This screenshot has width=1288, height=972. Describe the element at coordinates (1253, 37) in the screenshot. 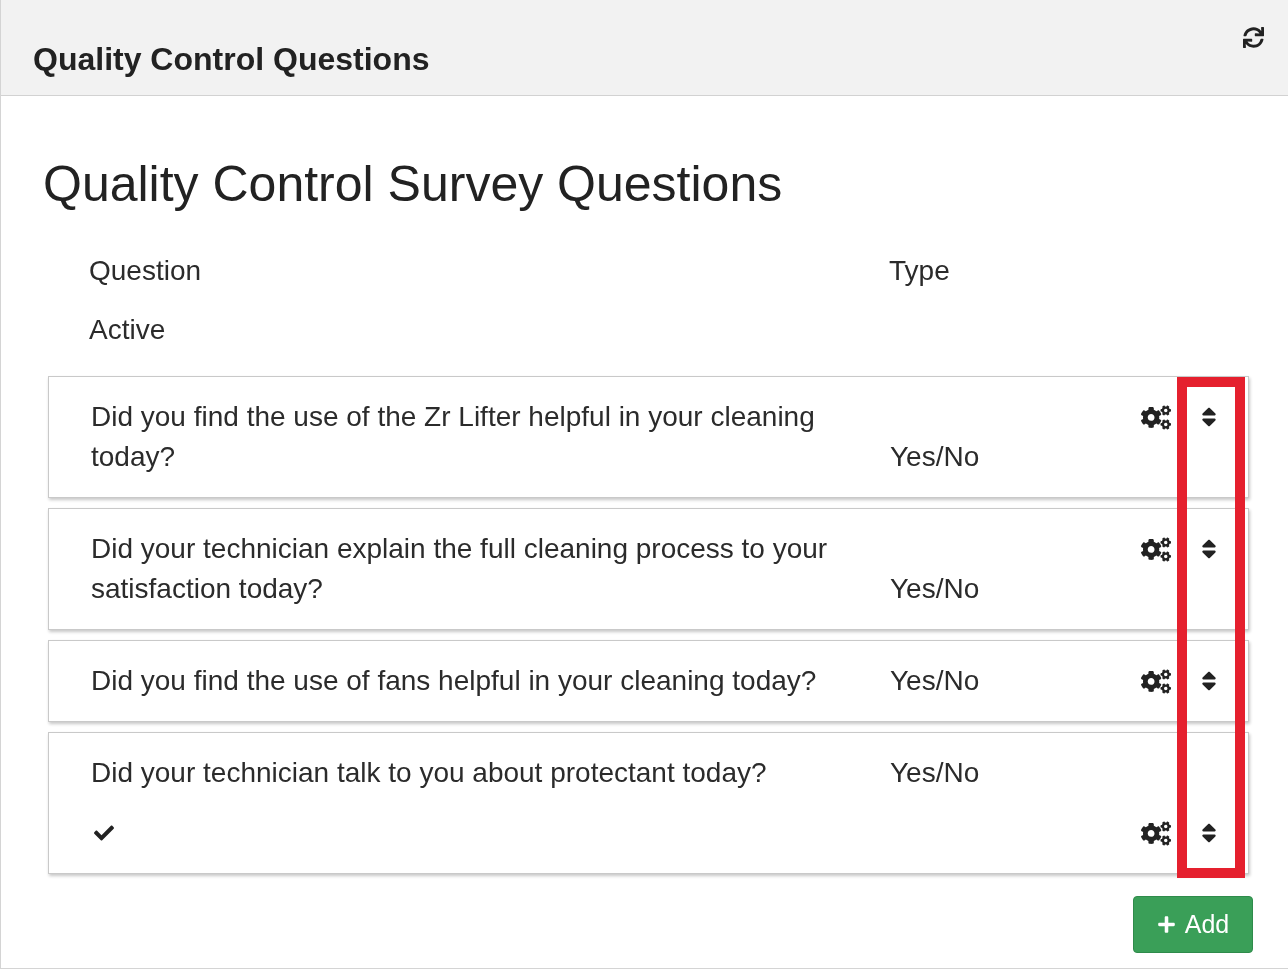

I see `refresh-icon` at that location.